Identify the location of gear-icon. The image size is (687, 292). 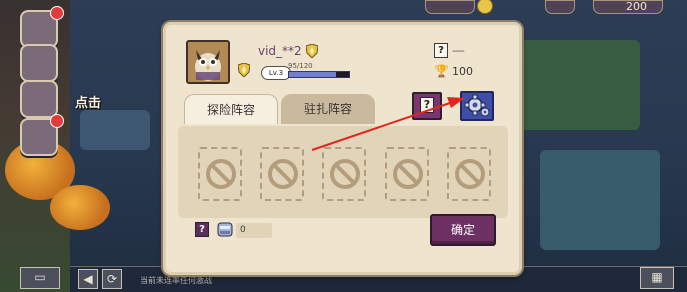
(477, 105).